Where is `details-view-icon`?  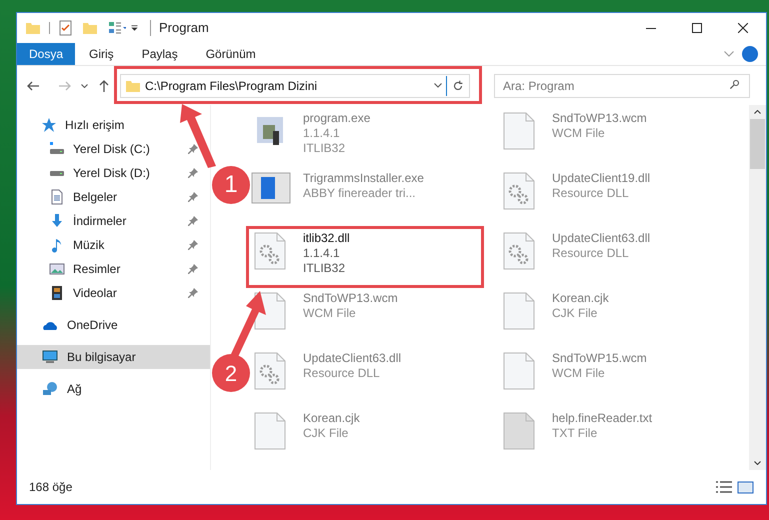
details-view-icon is located at coordinates (723, 487).